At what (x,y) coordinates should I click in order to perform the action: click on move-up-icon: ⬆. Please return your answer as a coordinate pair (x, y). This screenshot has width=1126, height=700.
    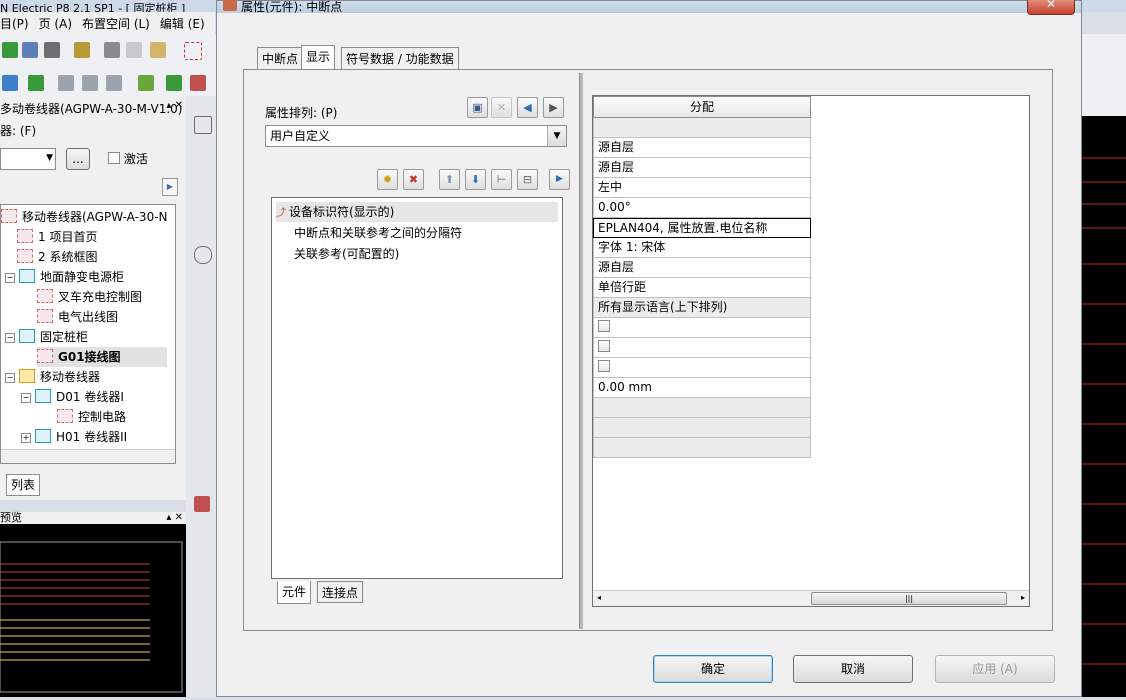
    Looking at the image, I should click on (449, 179).